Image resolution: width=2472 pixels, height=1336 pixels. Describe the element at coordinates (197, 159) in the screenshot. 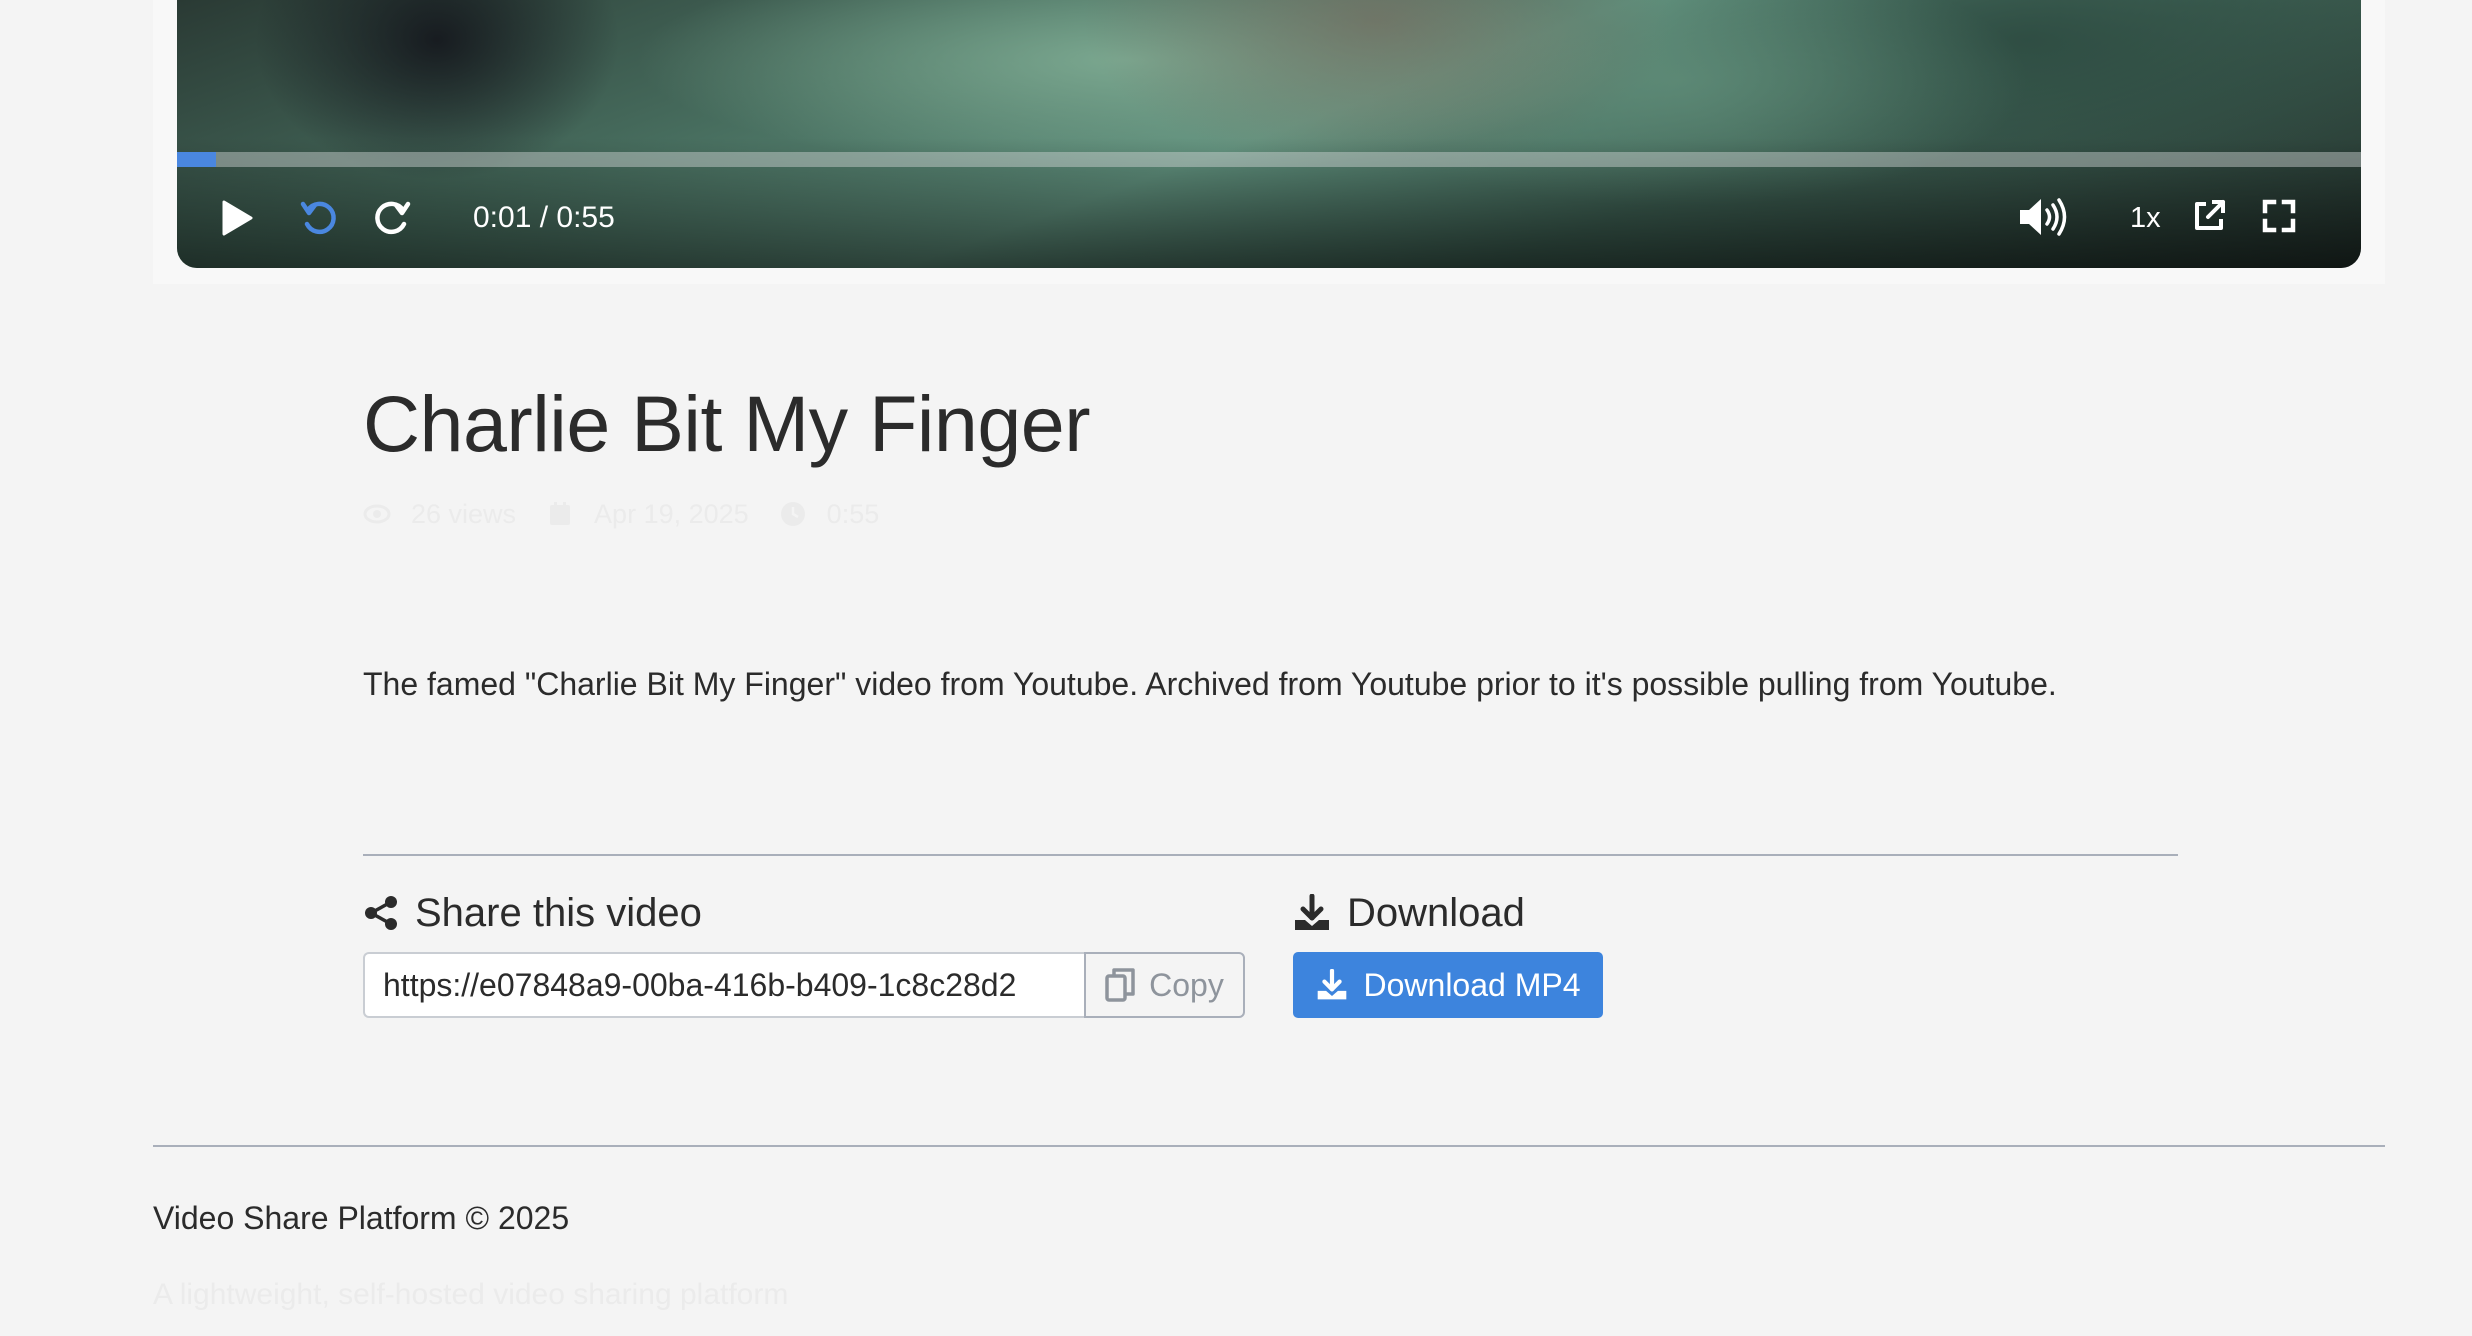

I see `progress-bar-fill` at that location.